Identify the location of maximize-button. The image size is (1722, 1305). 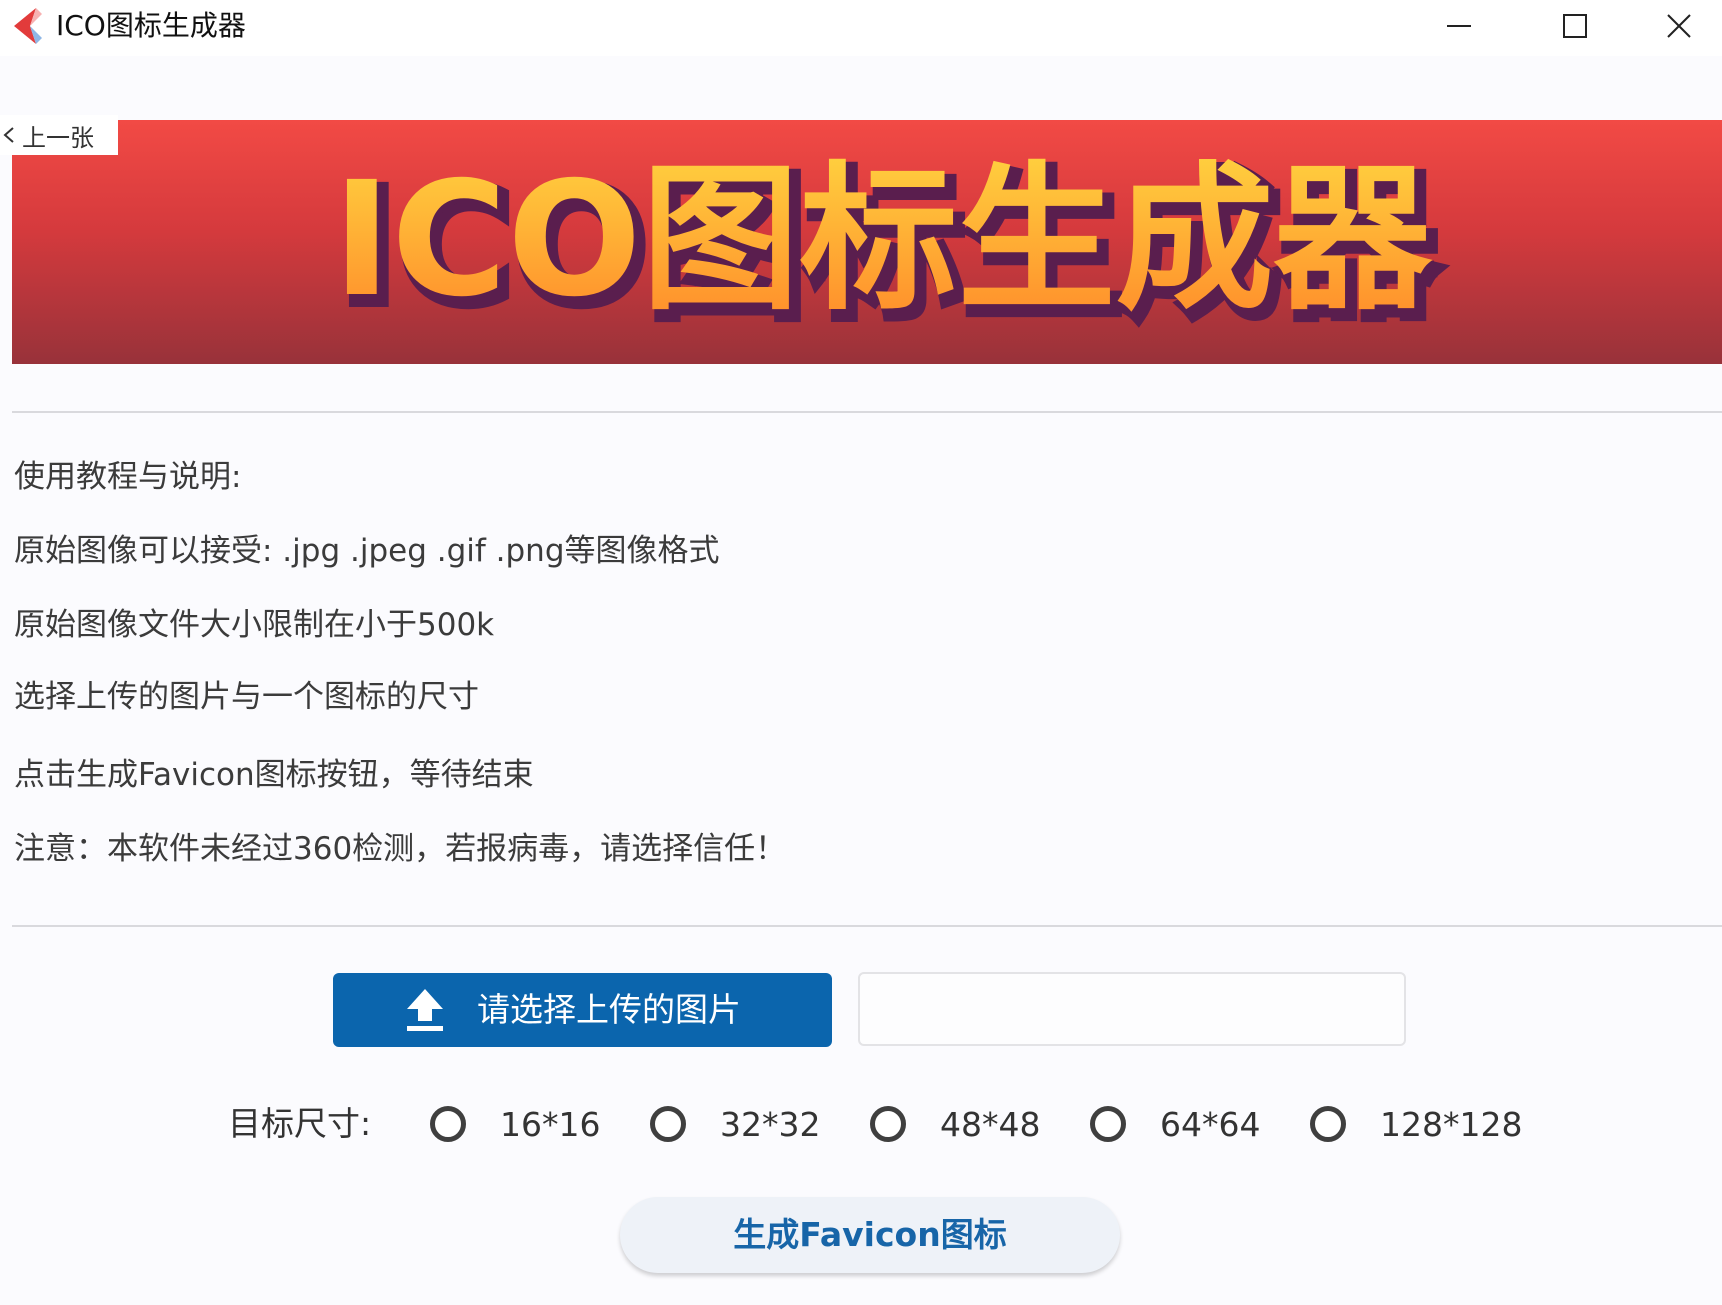
(1575, 26).